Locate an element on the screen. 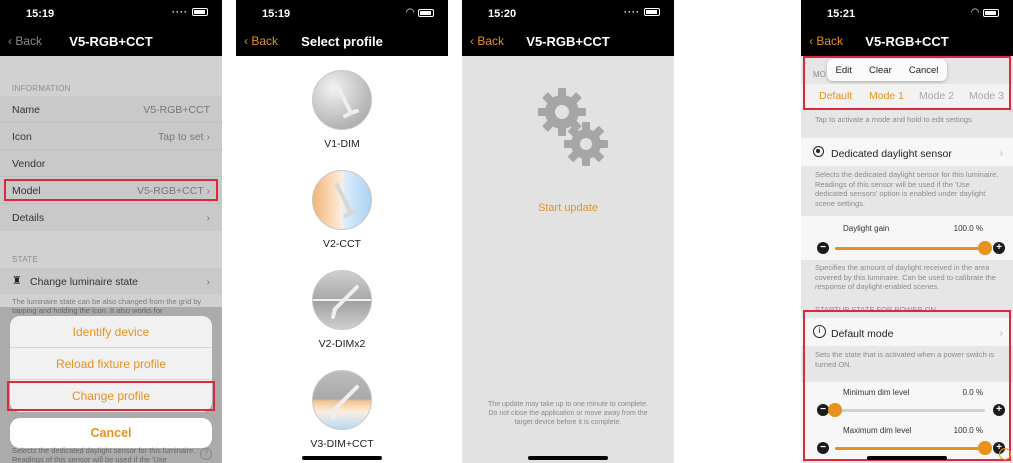  section-header-state: STATE is located at coordinates (25, 259).